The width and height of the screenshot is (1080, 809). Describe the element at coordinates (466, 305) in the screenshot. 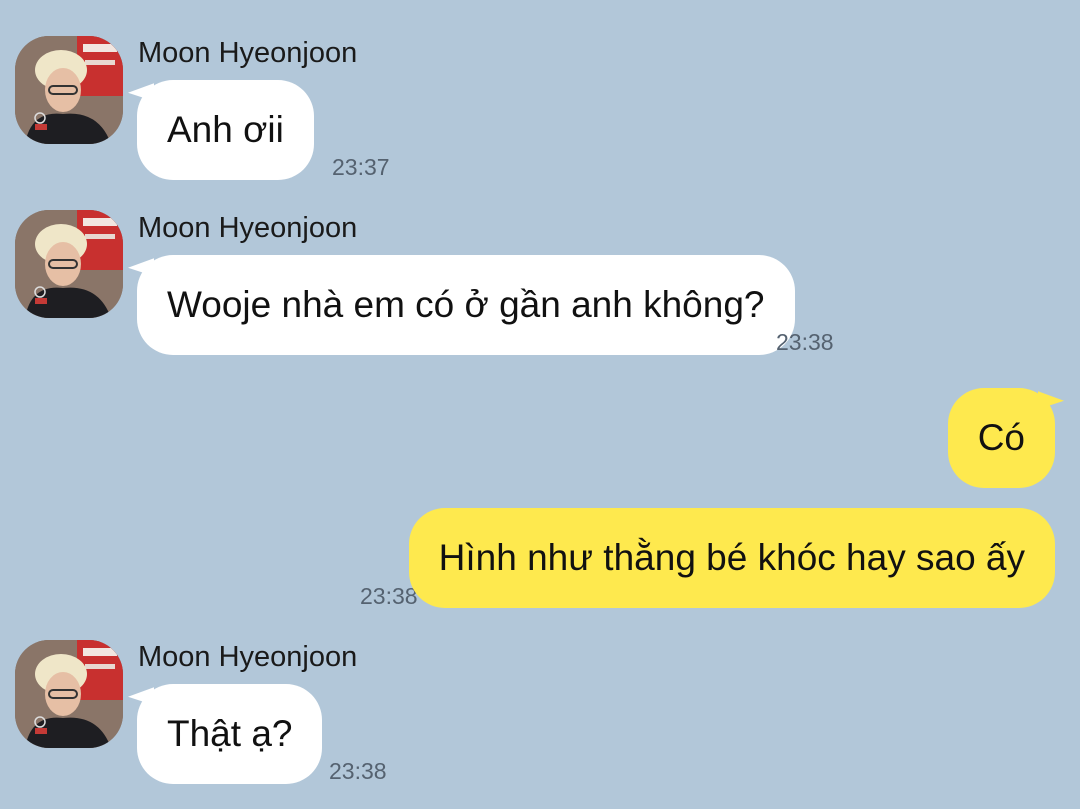

I see `message-bubble: Wooje nhà em có ở gần anh không?` at that location.